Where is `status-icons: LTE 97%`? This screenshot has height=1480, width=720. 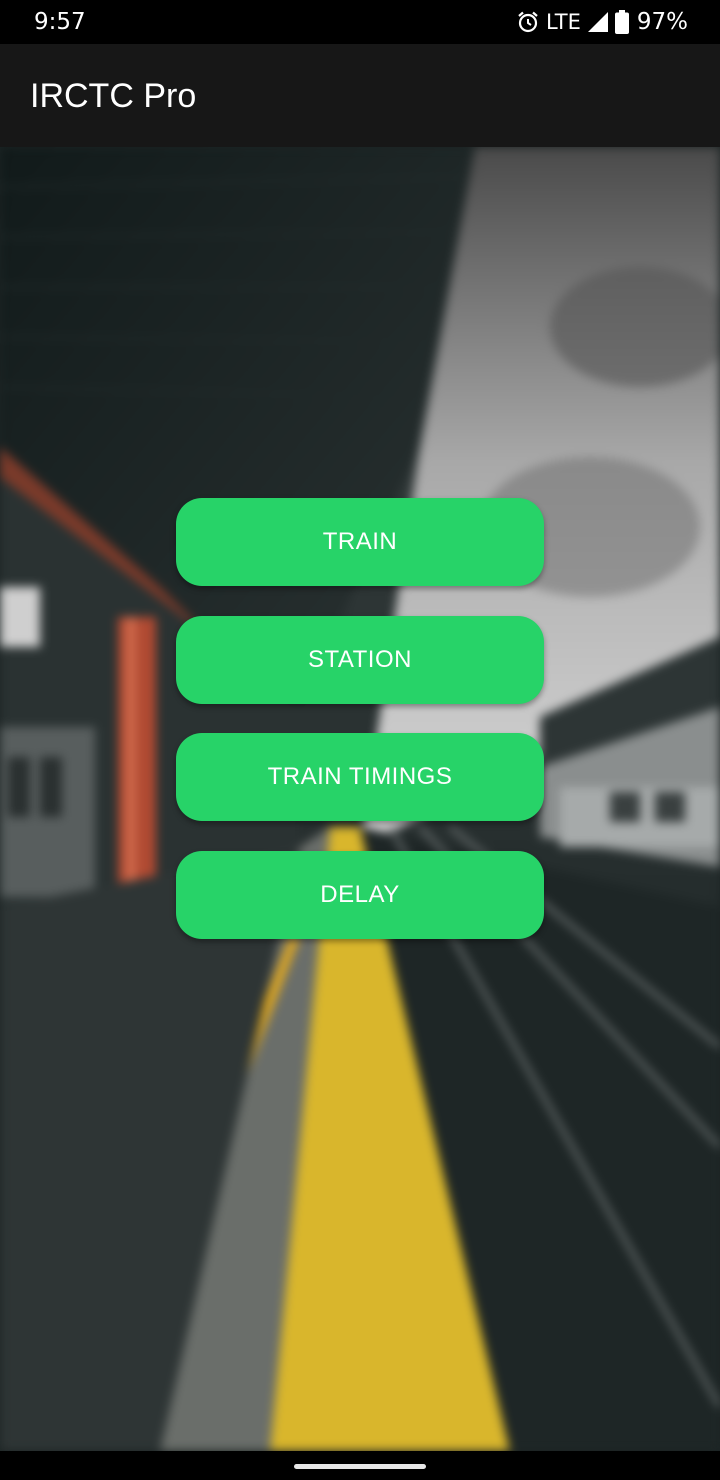
status-icons: LTE 97% is located at coordinates (602, 22).